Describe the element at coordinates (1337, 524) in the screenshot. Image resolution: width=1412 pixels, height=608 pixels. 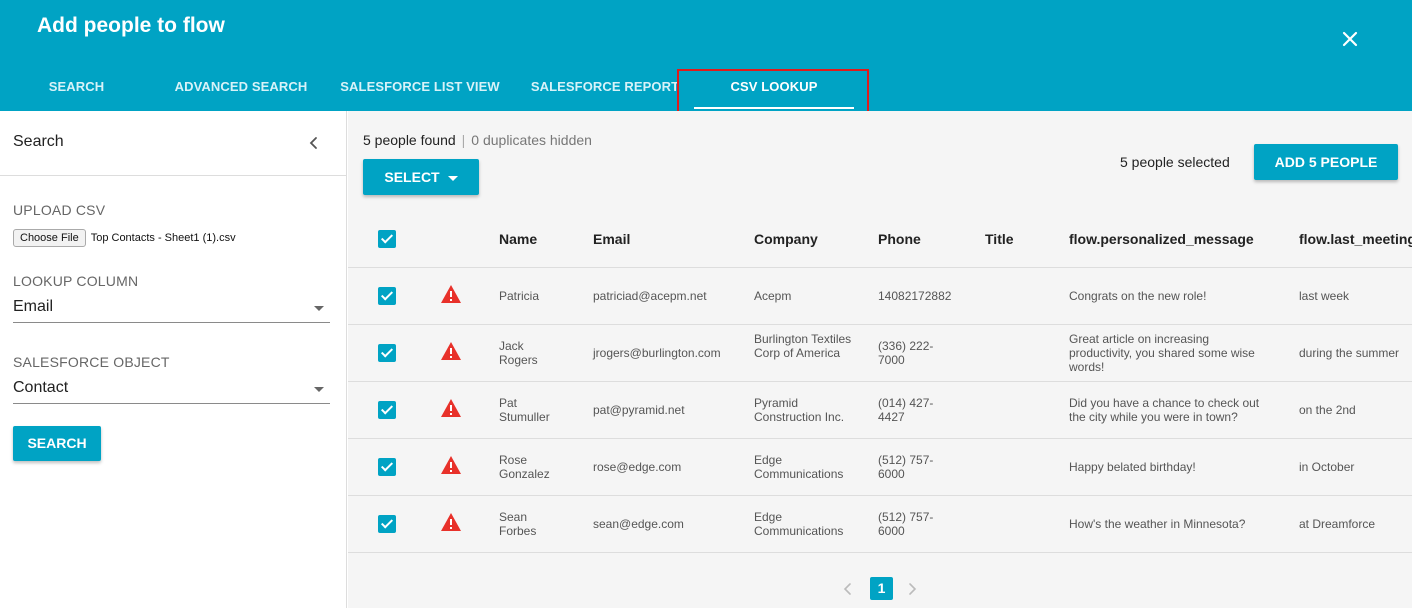
I see `cell-last-meeting: at Dreamforce` at that location.